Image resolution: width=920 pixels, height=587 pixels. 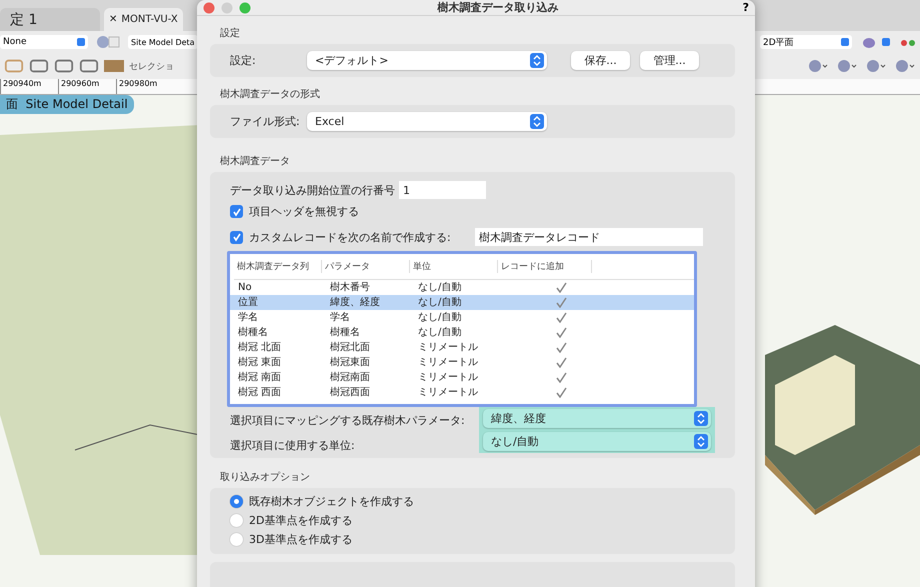 I want to click on table-cell-text: 樹冠 南面, so click(x=260, y=377).